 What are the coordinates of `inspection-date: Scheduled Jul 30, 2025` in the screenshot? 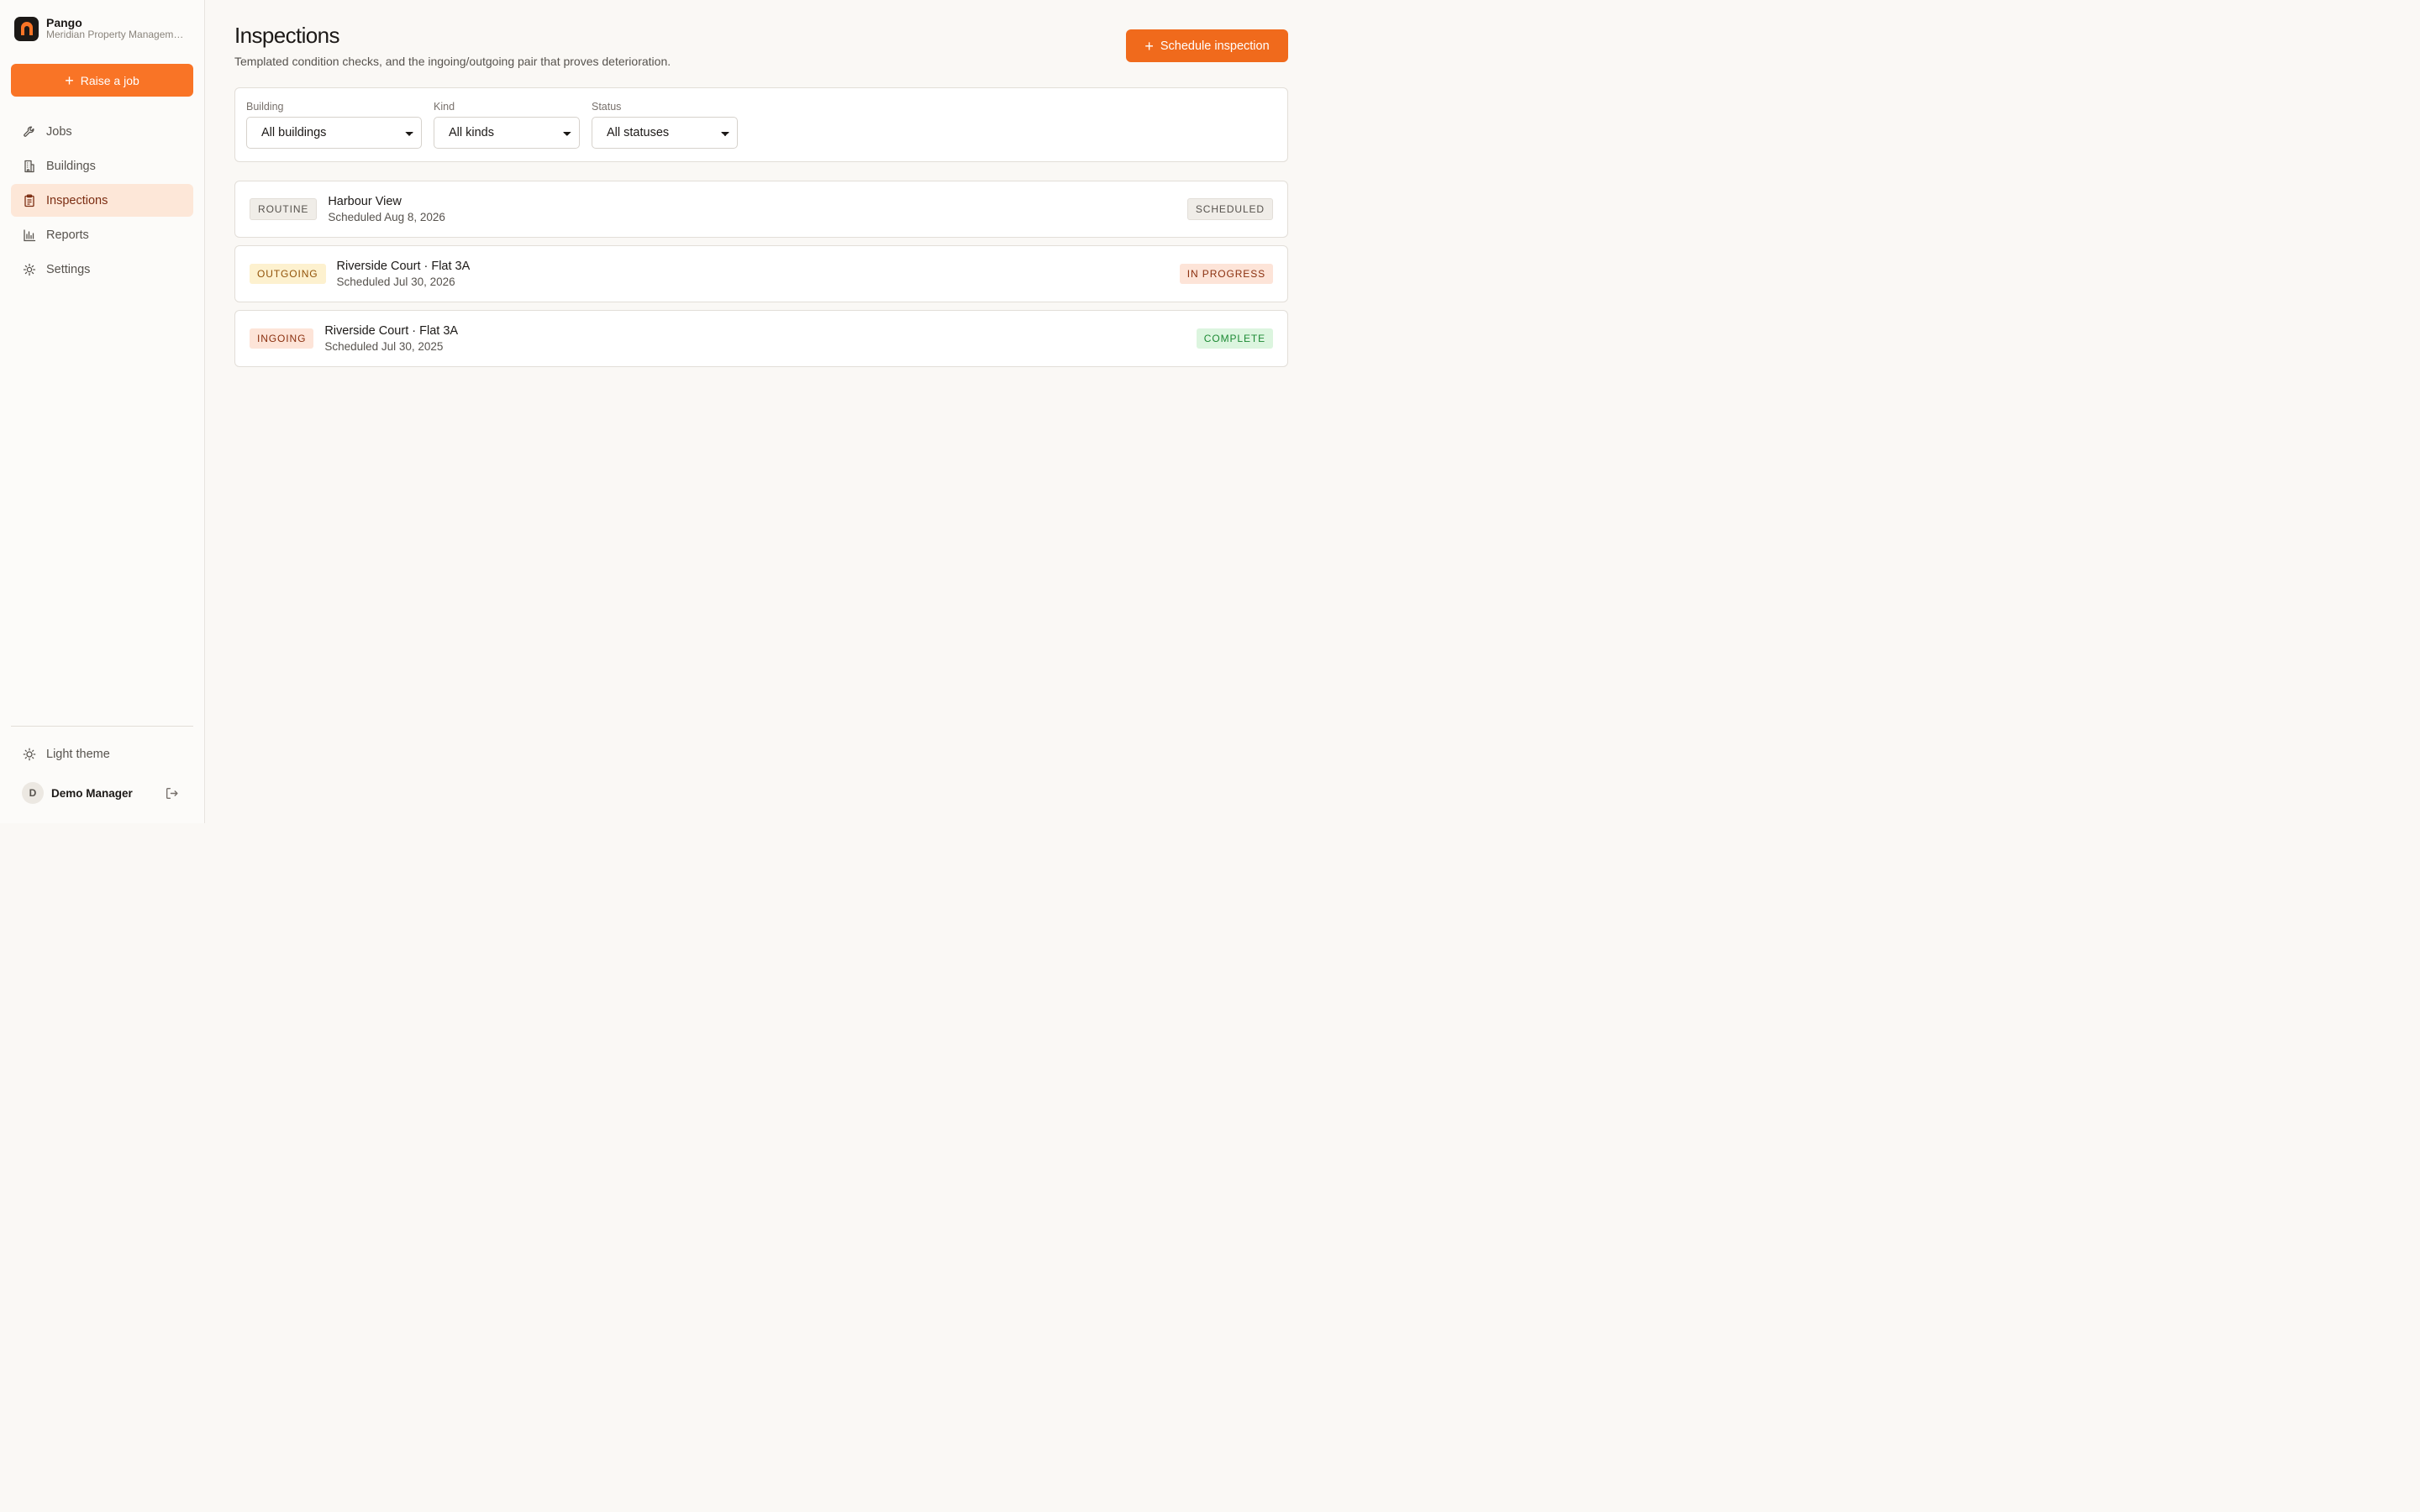 It's located at (384, 346).